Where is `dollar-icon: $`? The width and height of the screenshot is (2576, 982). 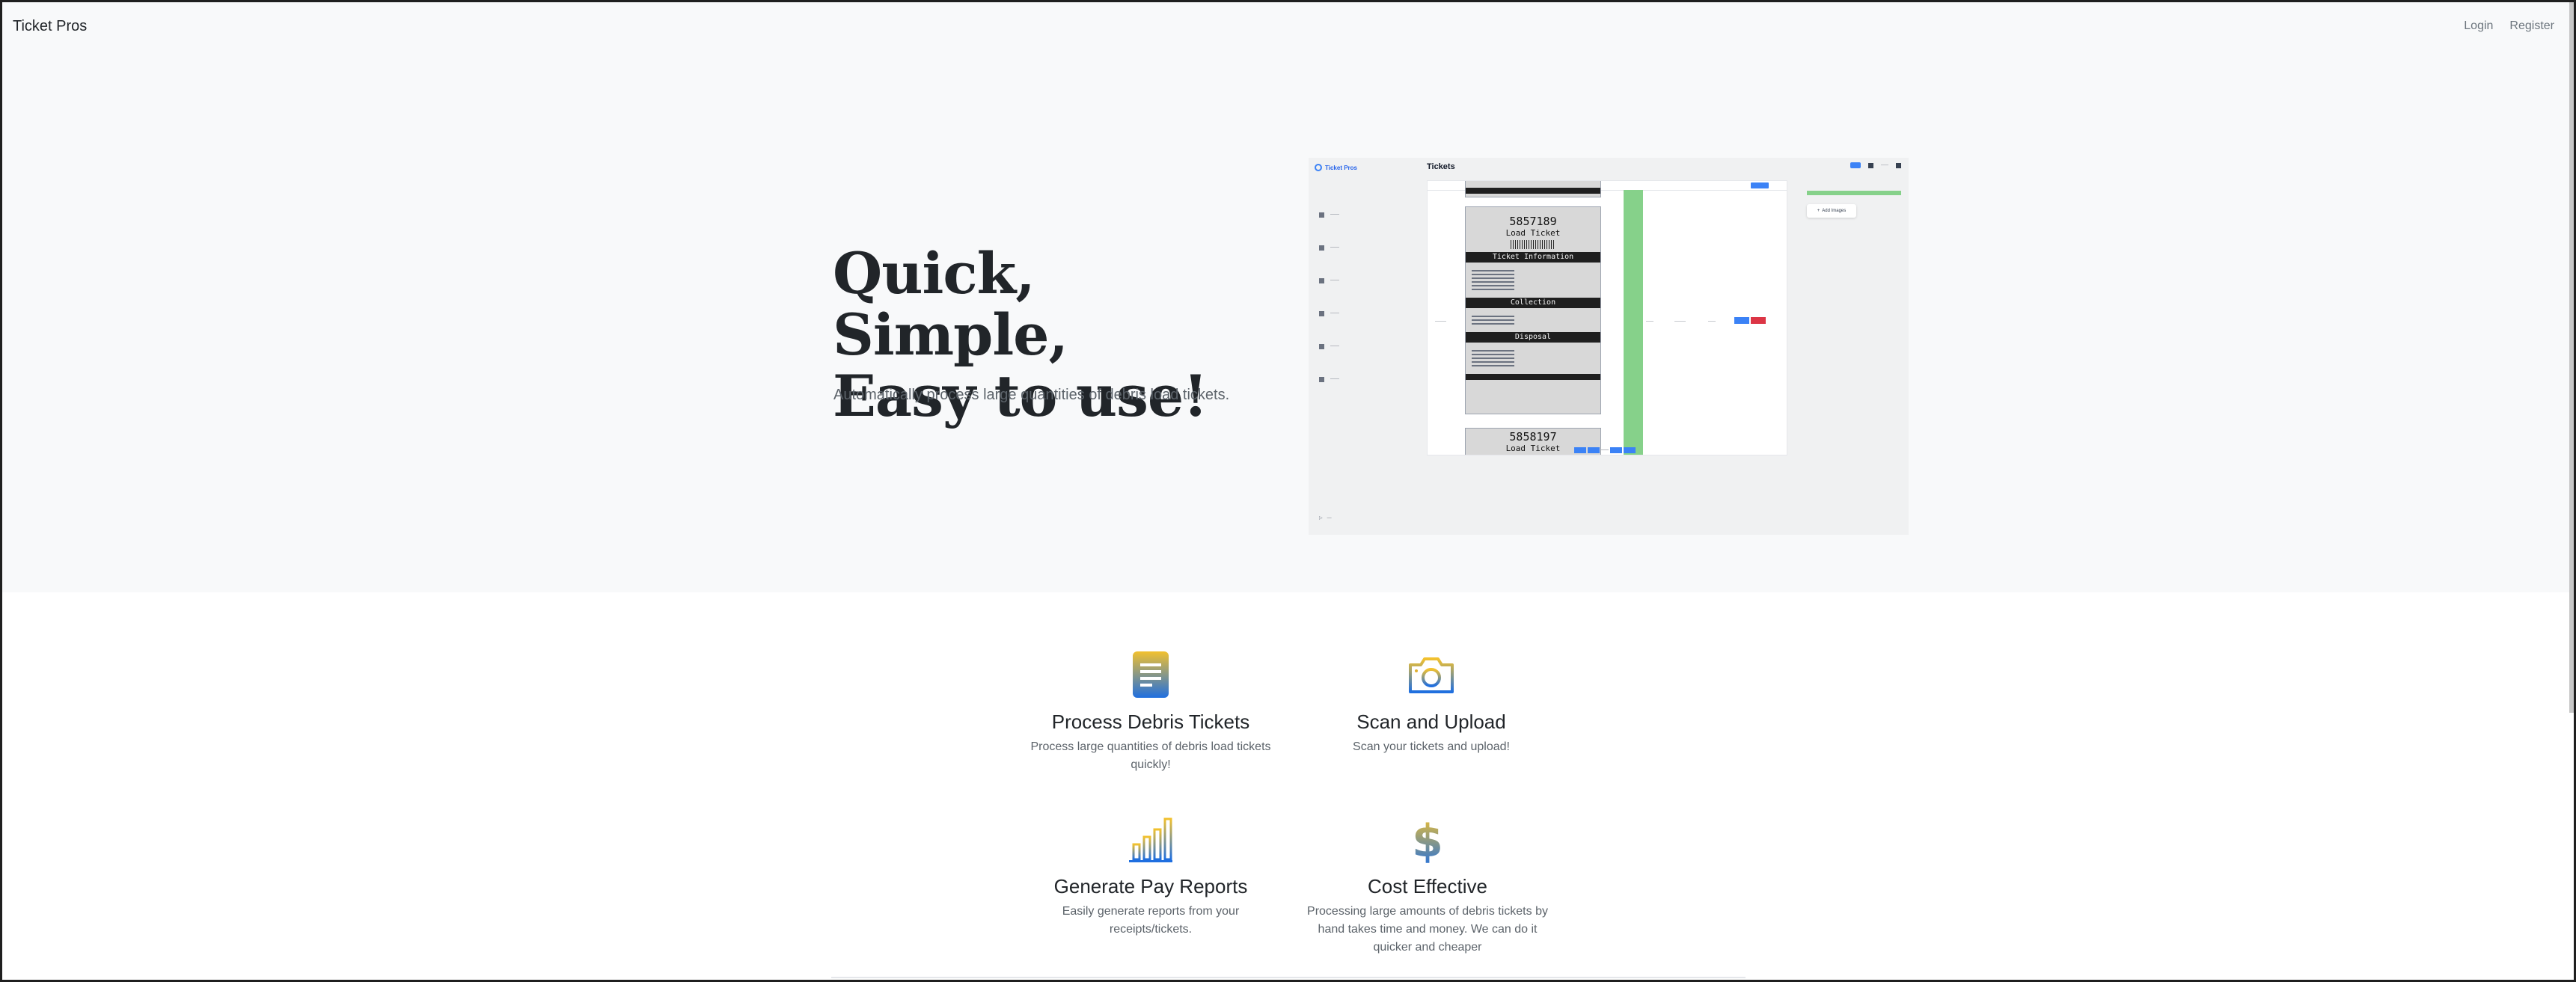
dollar-icon: $ is located at coordinates (1428, 840).